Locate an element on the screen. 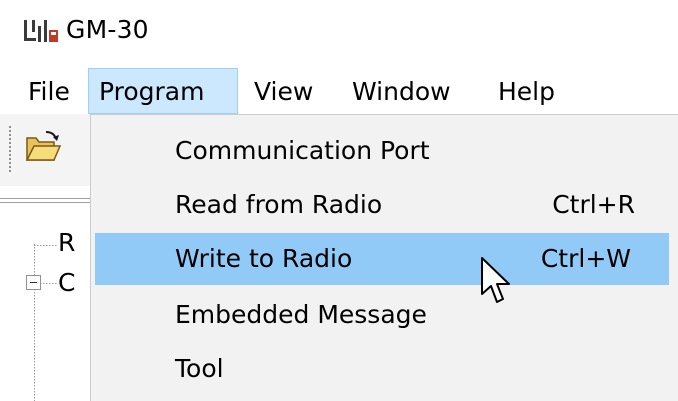 The height and width of the screenshot is (401, 678). menu-bar: File Program View Window Help is located at coordinates (339, 91).